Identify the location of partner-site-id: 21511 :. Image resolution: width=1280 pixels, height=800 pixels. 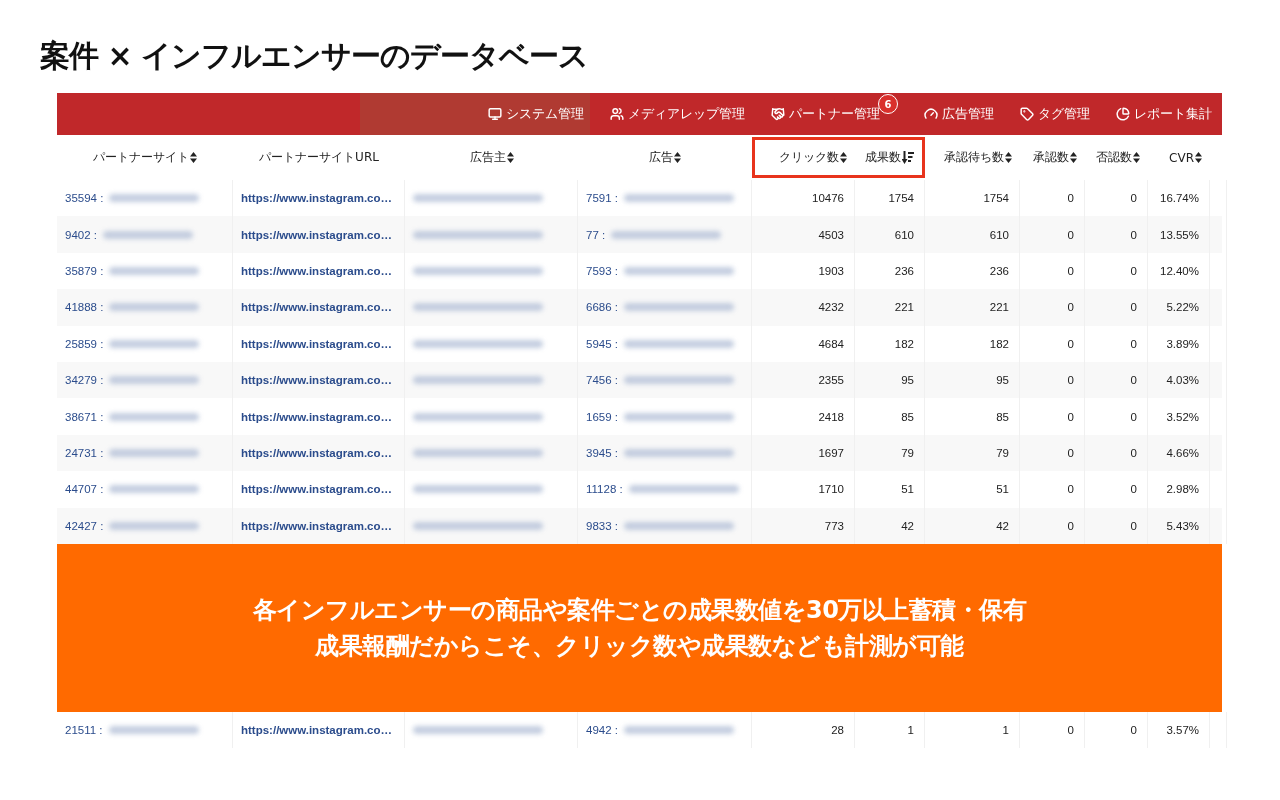
(84, 730).